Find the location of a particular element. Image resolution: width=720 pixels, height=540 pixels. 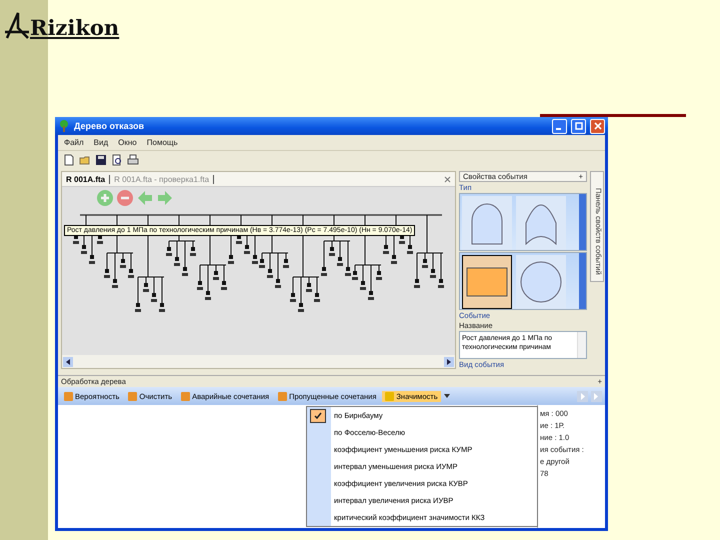

window-title: Дерево отказов is located at coordinates (110, 126).